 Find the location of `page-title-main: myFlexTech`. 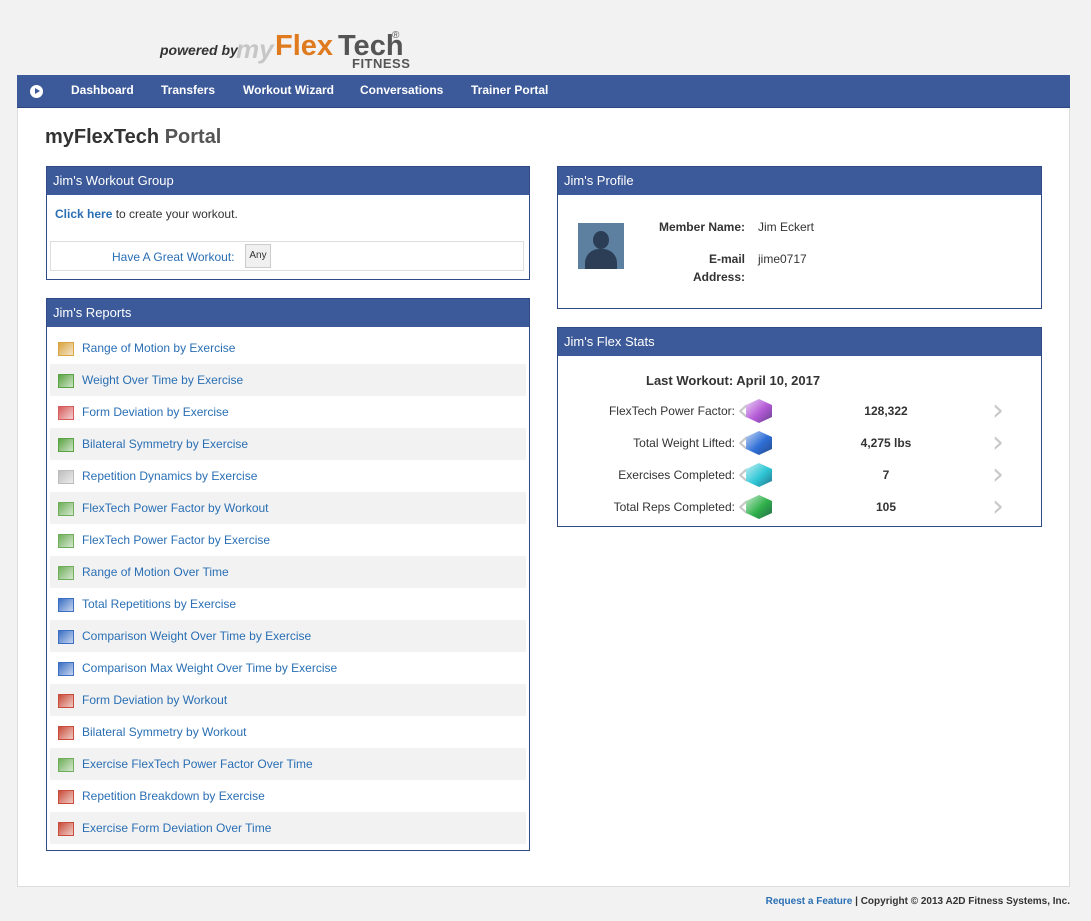

page-title-main: myFlexTech is located at coordinates (102, 137).